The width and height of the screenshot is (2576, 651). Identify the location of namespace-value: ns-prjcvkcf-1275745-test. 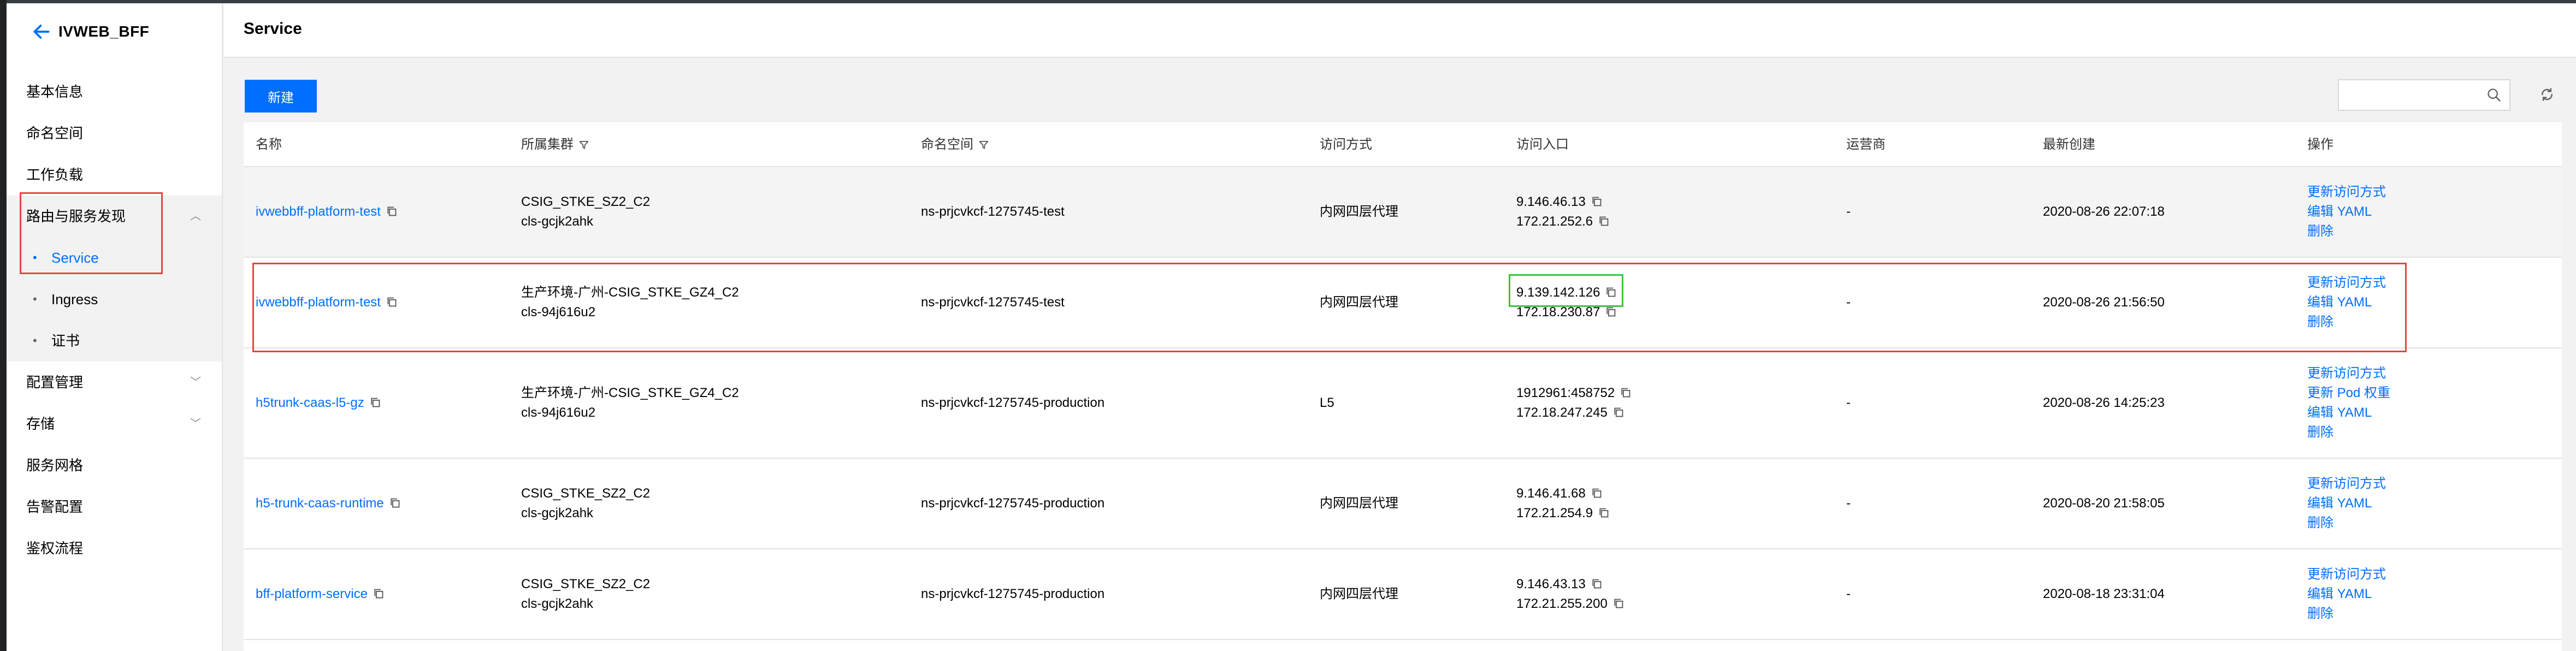
(993, 303).